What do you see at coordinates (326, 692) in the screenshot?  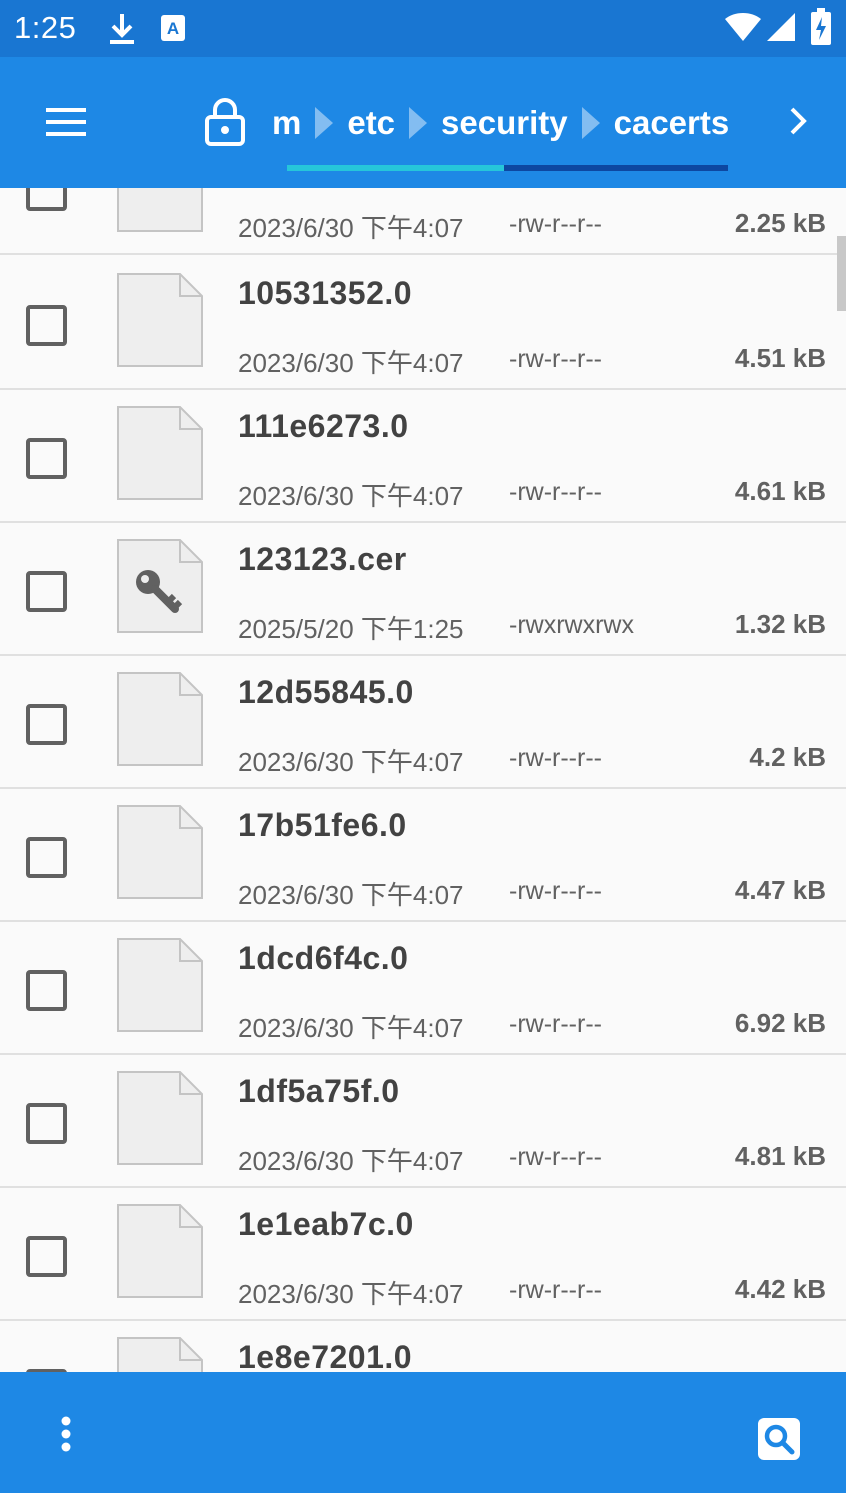 I see `file-name: 12d55845.0` at bounding box center [326, 692].